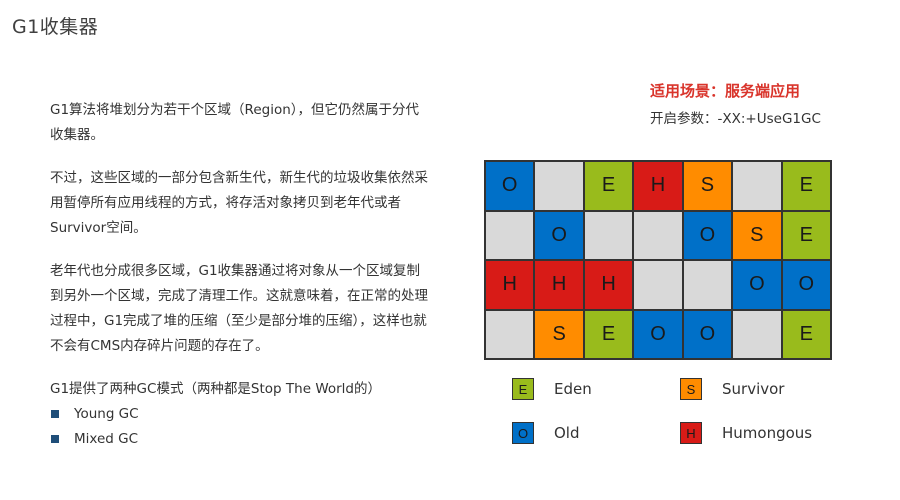  What do you see at coordinates (55, 27) in the screenshot?
I see `page-title: G1收集器` at bounding box center [55, 27].